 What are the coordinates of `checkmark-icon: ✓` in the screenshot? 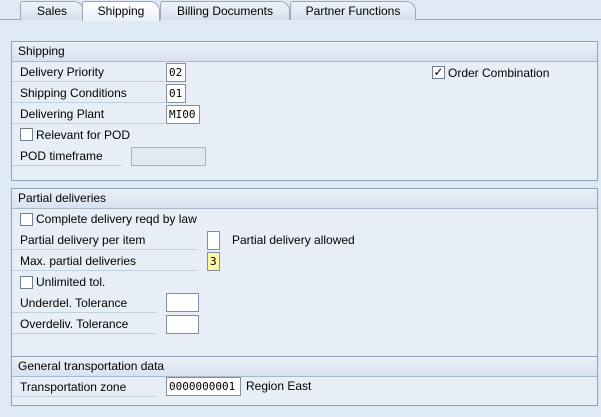 It's located at (438, 72).